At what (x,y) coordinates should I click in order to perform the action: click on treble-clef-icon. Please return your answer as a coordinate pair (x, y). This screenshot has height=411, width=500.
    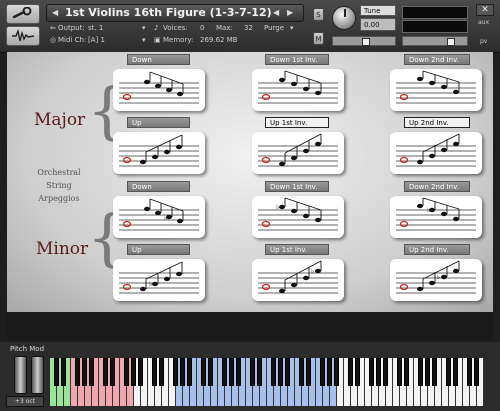
    Looking at the image, I should click on (404, 97).